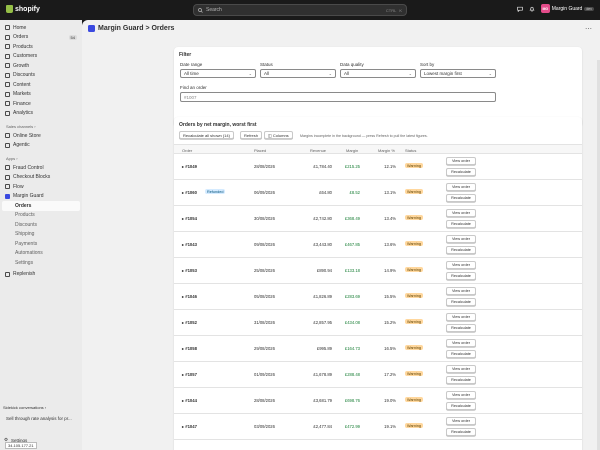 The image size is (600, 450). I want to click on sidebar-item-fraud-control: Fraud Control, so click(41, 168).